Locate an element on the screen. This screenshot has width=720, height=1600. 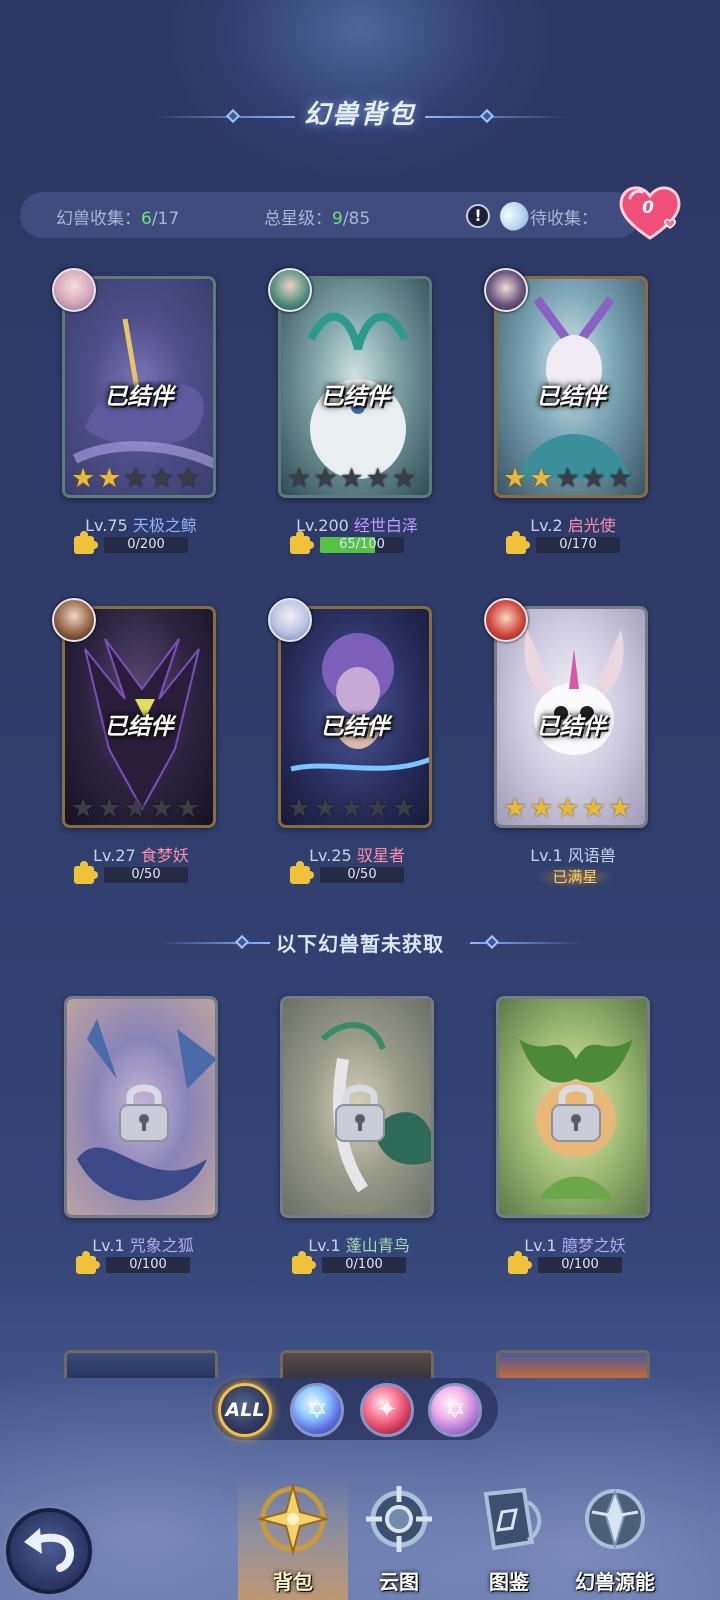
progress-row: 0/170 is located at coordinates (586, 543).